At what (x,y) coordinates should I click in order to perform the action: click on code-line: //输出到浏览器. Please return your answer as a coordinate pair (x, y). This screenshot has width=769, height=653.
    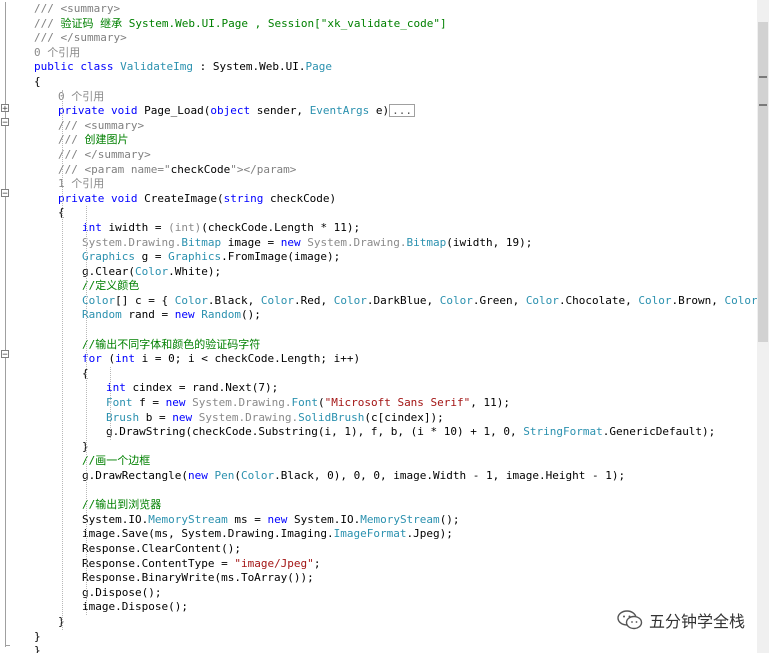
    Looking at the image, I should click on (395, 505).